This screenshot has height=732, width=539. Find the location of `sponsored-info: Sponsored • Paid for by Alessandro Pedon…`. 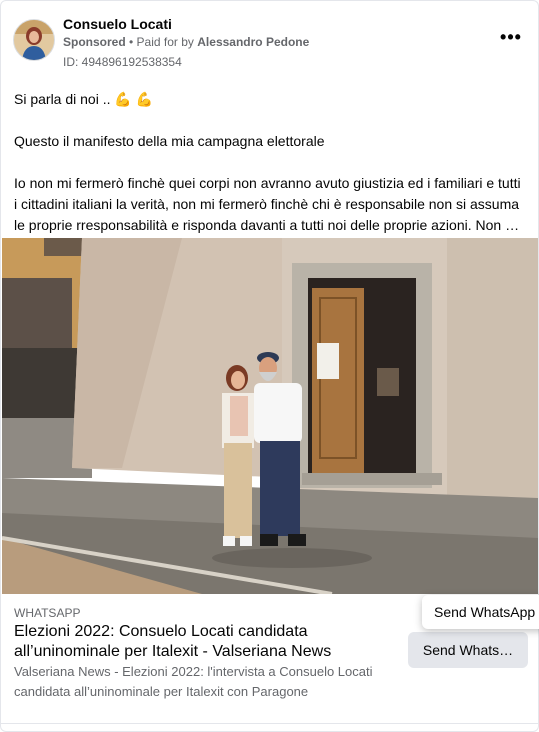

sponsored-info: Sponsored • Paid for by Alessandro Pedon… is located at coordinates (186, 42).